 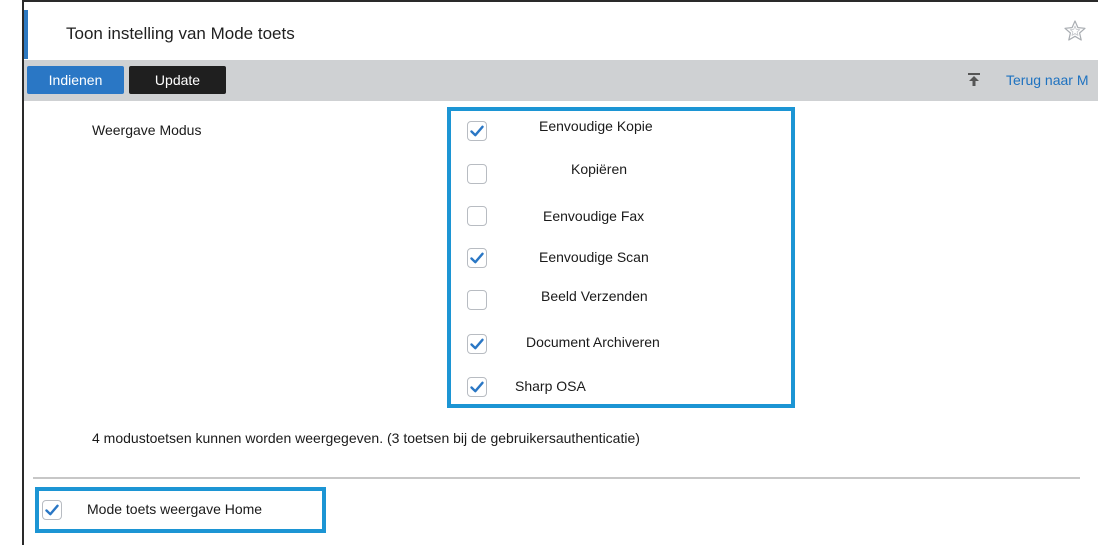 I want to click on option-label: Eenvoudige Fax, so click(x=594, y=216).